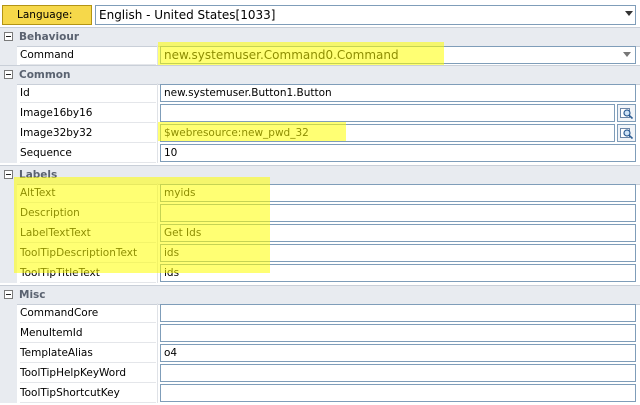 The width and height of the screenshot is (640, 405). Describe the element at coordinates (398, 193) in the screenshot. I see `alttext-field: myids` at that location.